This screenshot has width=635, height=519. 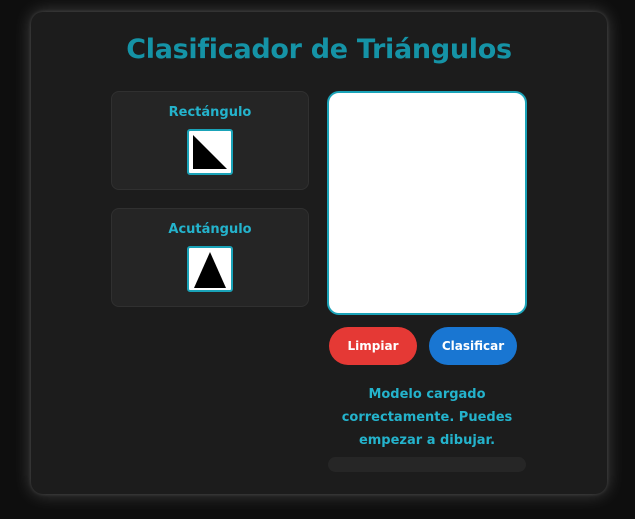 I want to click on classify-button: Clasificar, so click(x=473, y=346).